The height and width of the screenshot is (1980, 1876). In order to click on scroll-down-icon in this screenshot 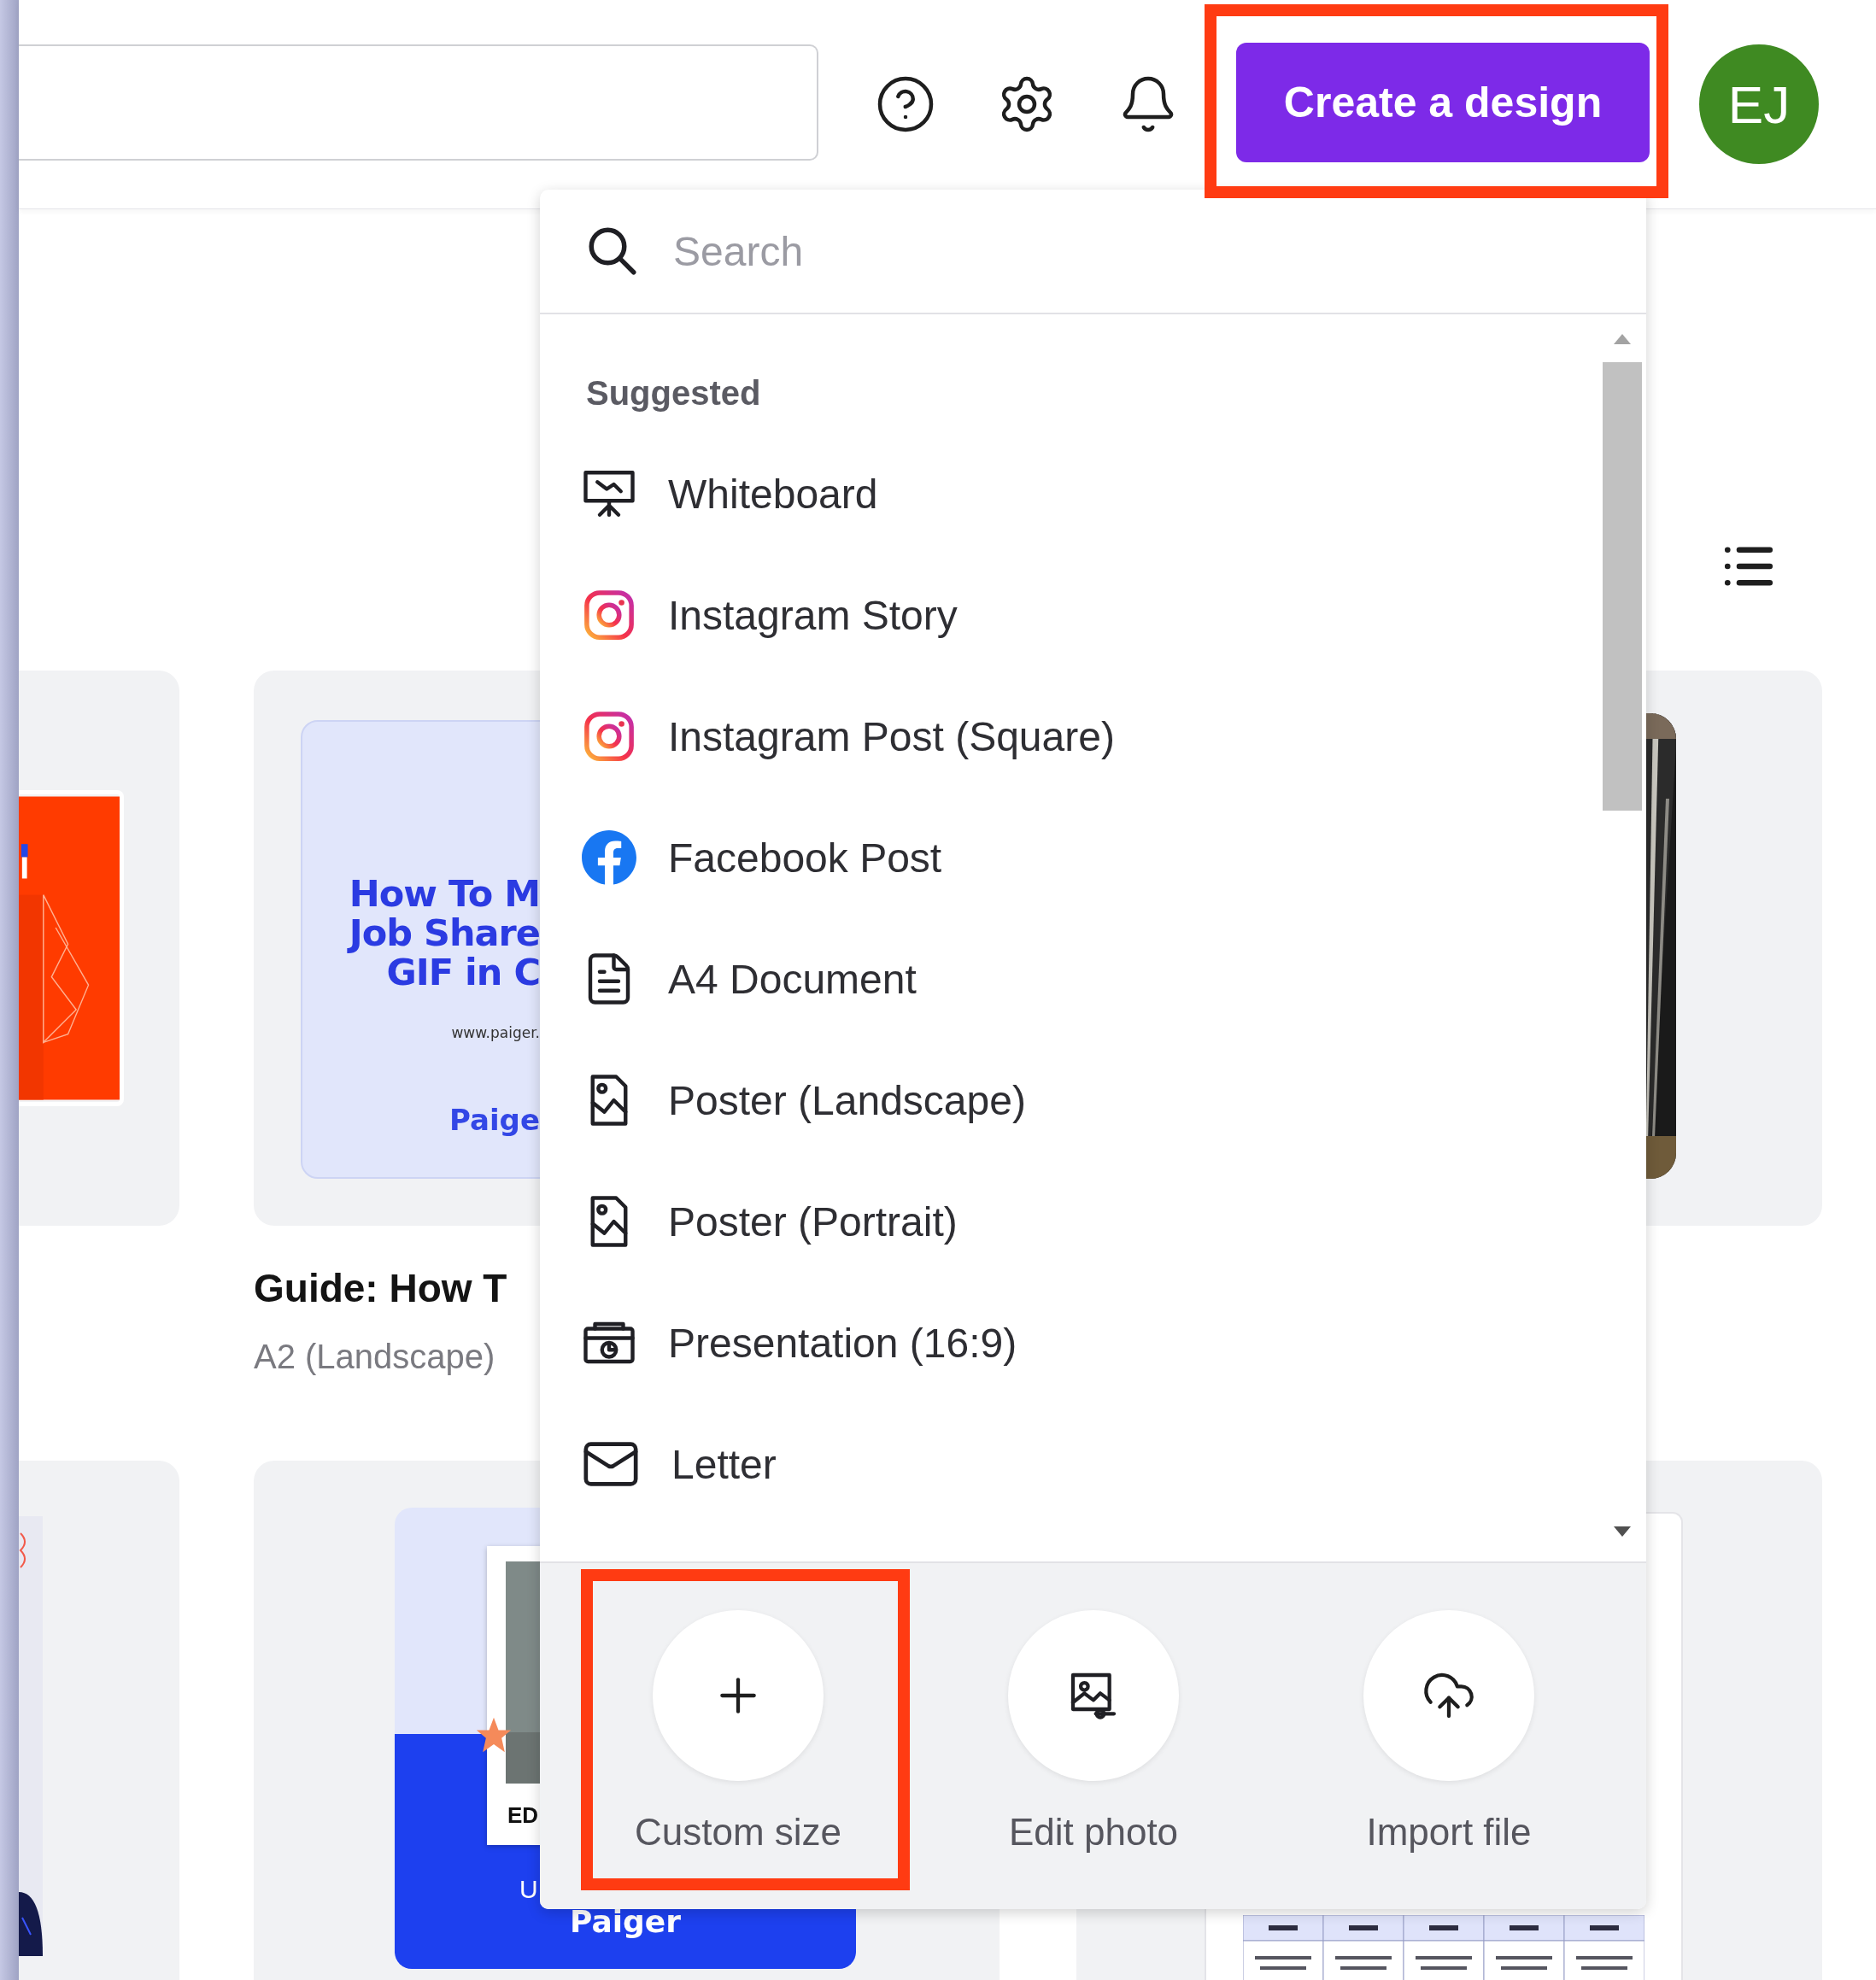, I will do `click(1622, 1532)`.